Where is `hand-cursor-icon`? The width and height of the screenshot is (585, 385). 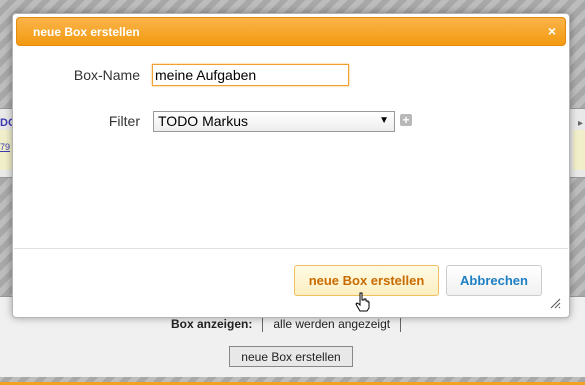
hand-cursor-icon is located at coordinates (362, 302).